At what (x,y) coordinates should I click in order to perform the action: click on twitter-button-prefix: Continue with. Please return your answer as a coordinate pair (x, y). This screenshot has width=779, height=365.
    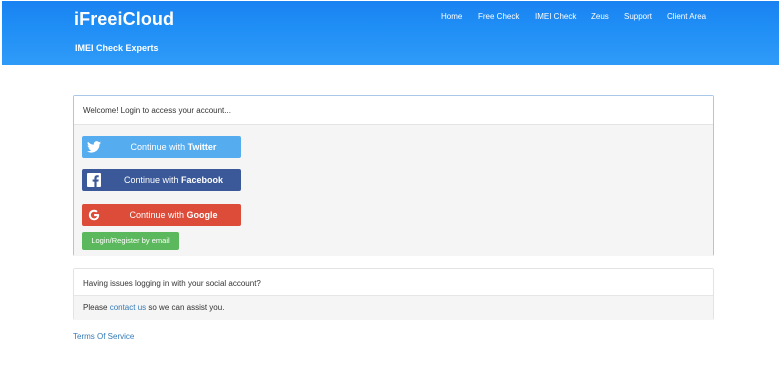
    Looking at the image, I should click on (159, 147).